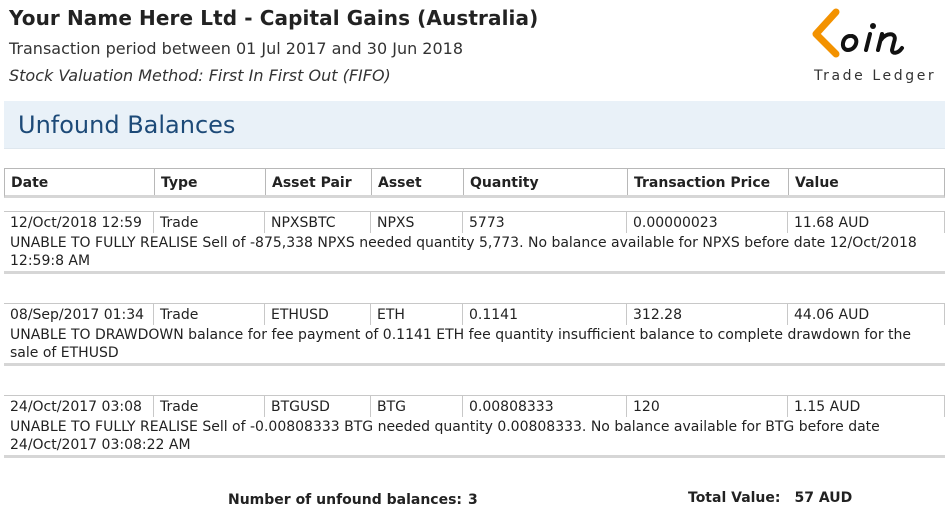  Describe the element at coordinates (318, 314) in the screenshot. I see `cell-asset-pair: ETHUSD` at that location.